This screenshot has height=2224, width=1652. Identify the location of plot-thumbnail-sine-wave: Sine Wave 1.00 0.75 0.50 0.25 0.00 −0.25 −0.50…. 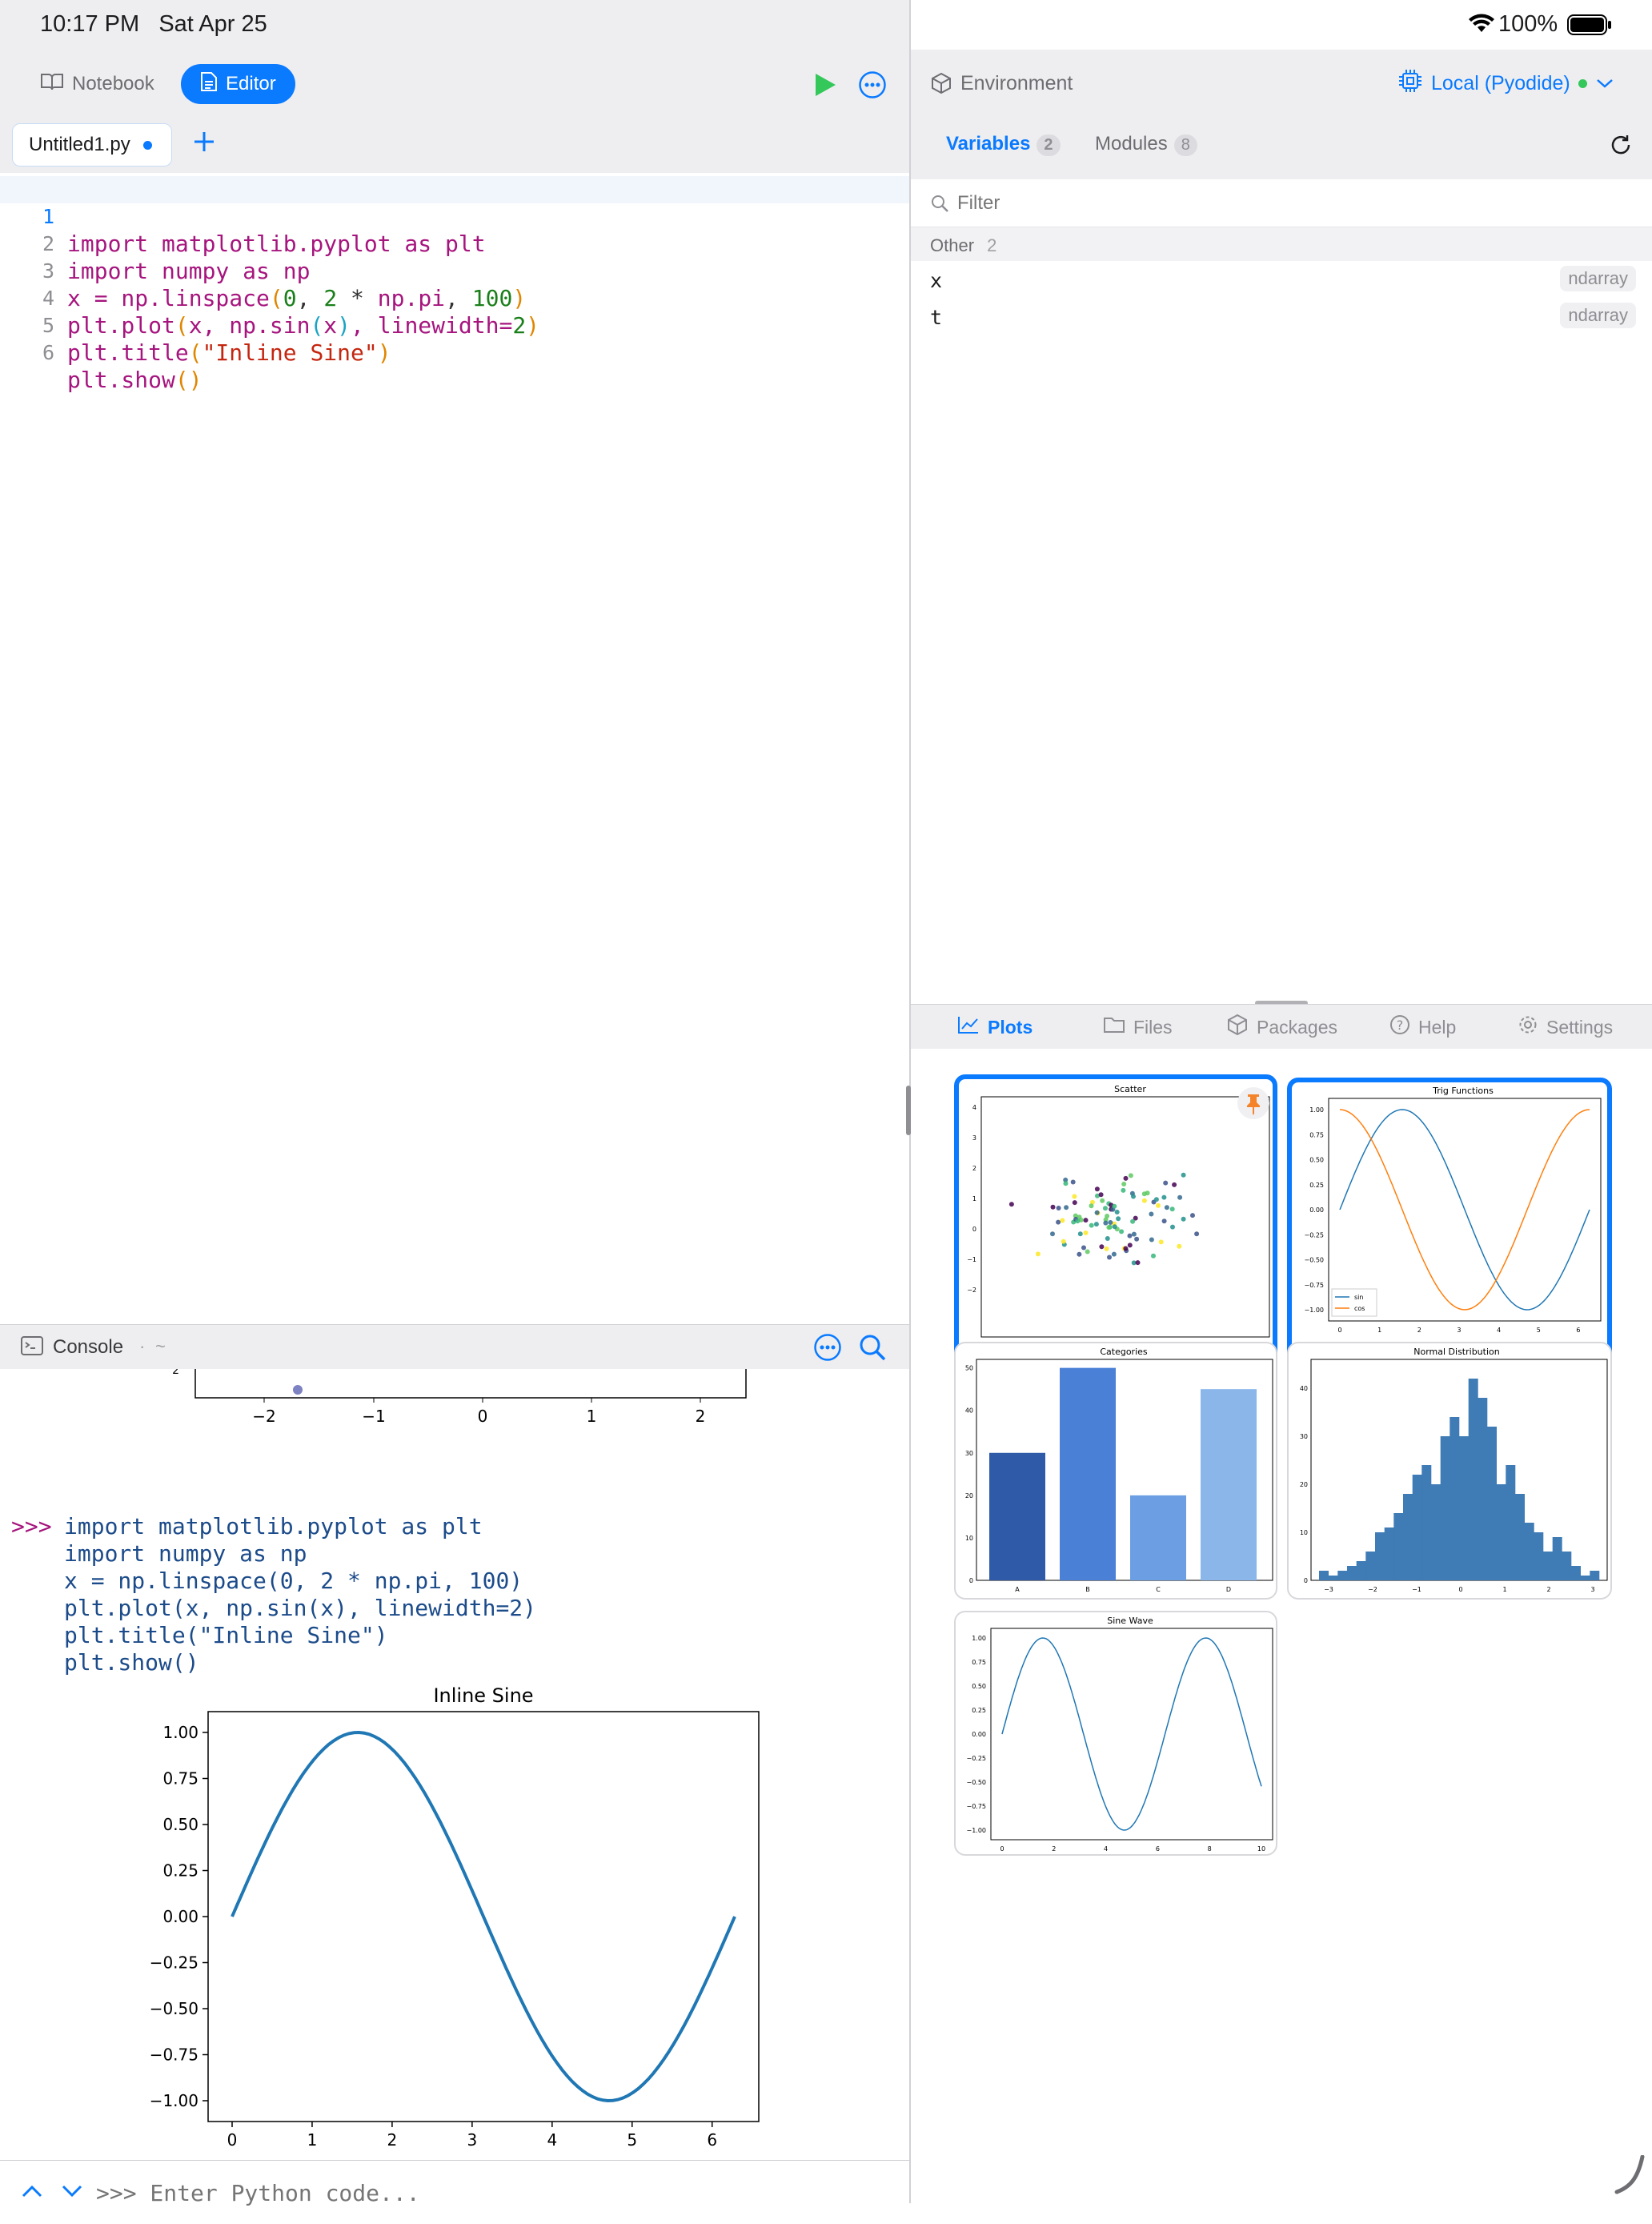
(1115, 1733).